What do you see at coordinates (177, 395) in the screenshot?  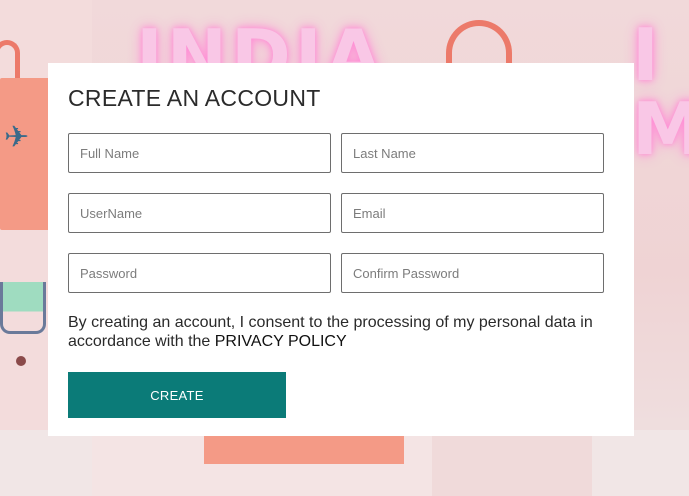 I see `create-account-button: CREATE` at bounding box center [177, 395].